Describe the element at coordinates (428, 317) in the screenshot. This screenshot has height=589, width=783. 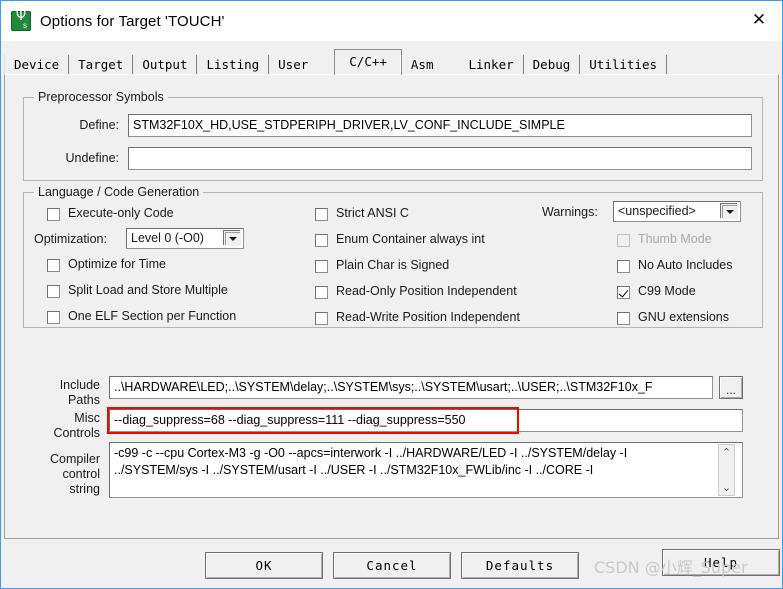
I see `label-read-write-position-independent: Read-Write Position Independent` at that location.